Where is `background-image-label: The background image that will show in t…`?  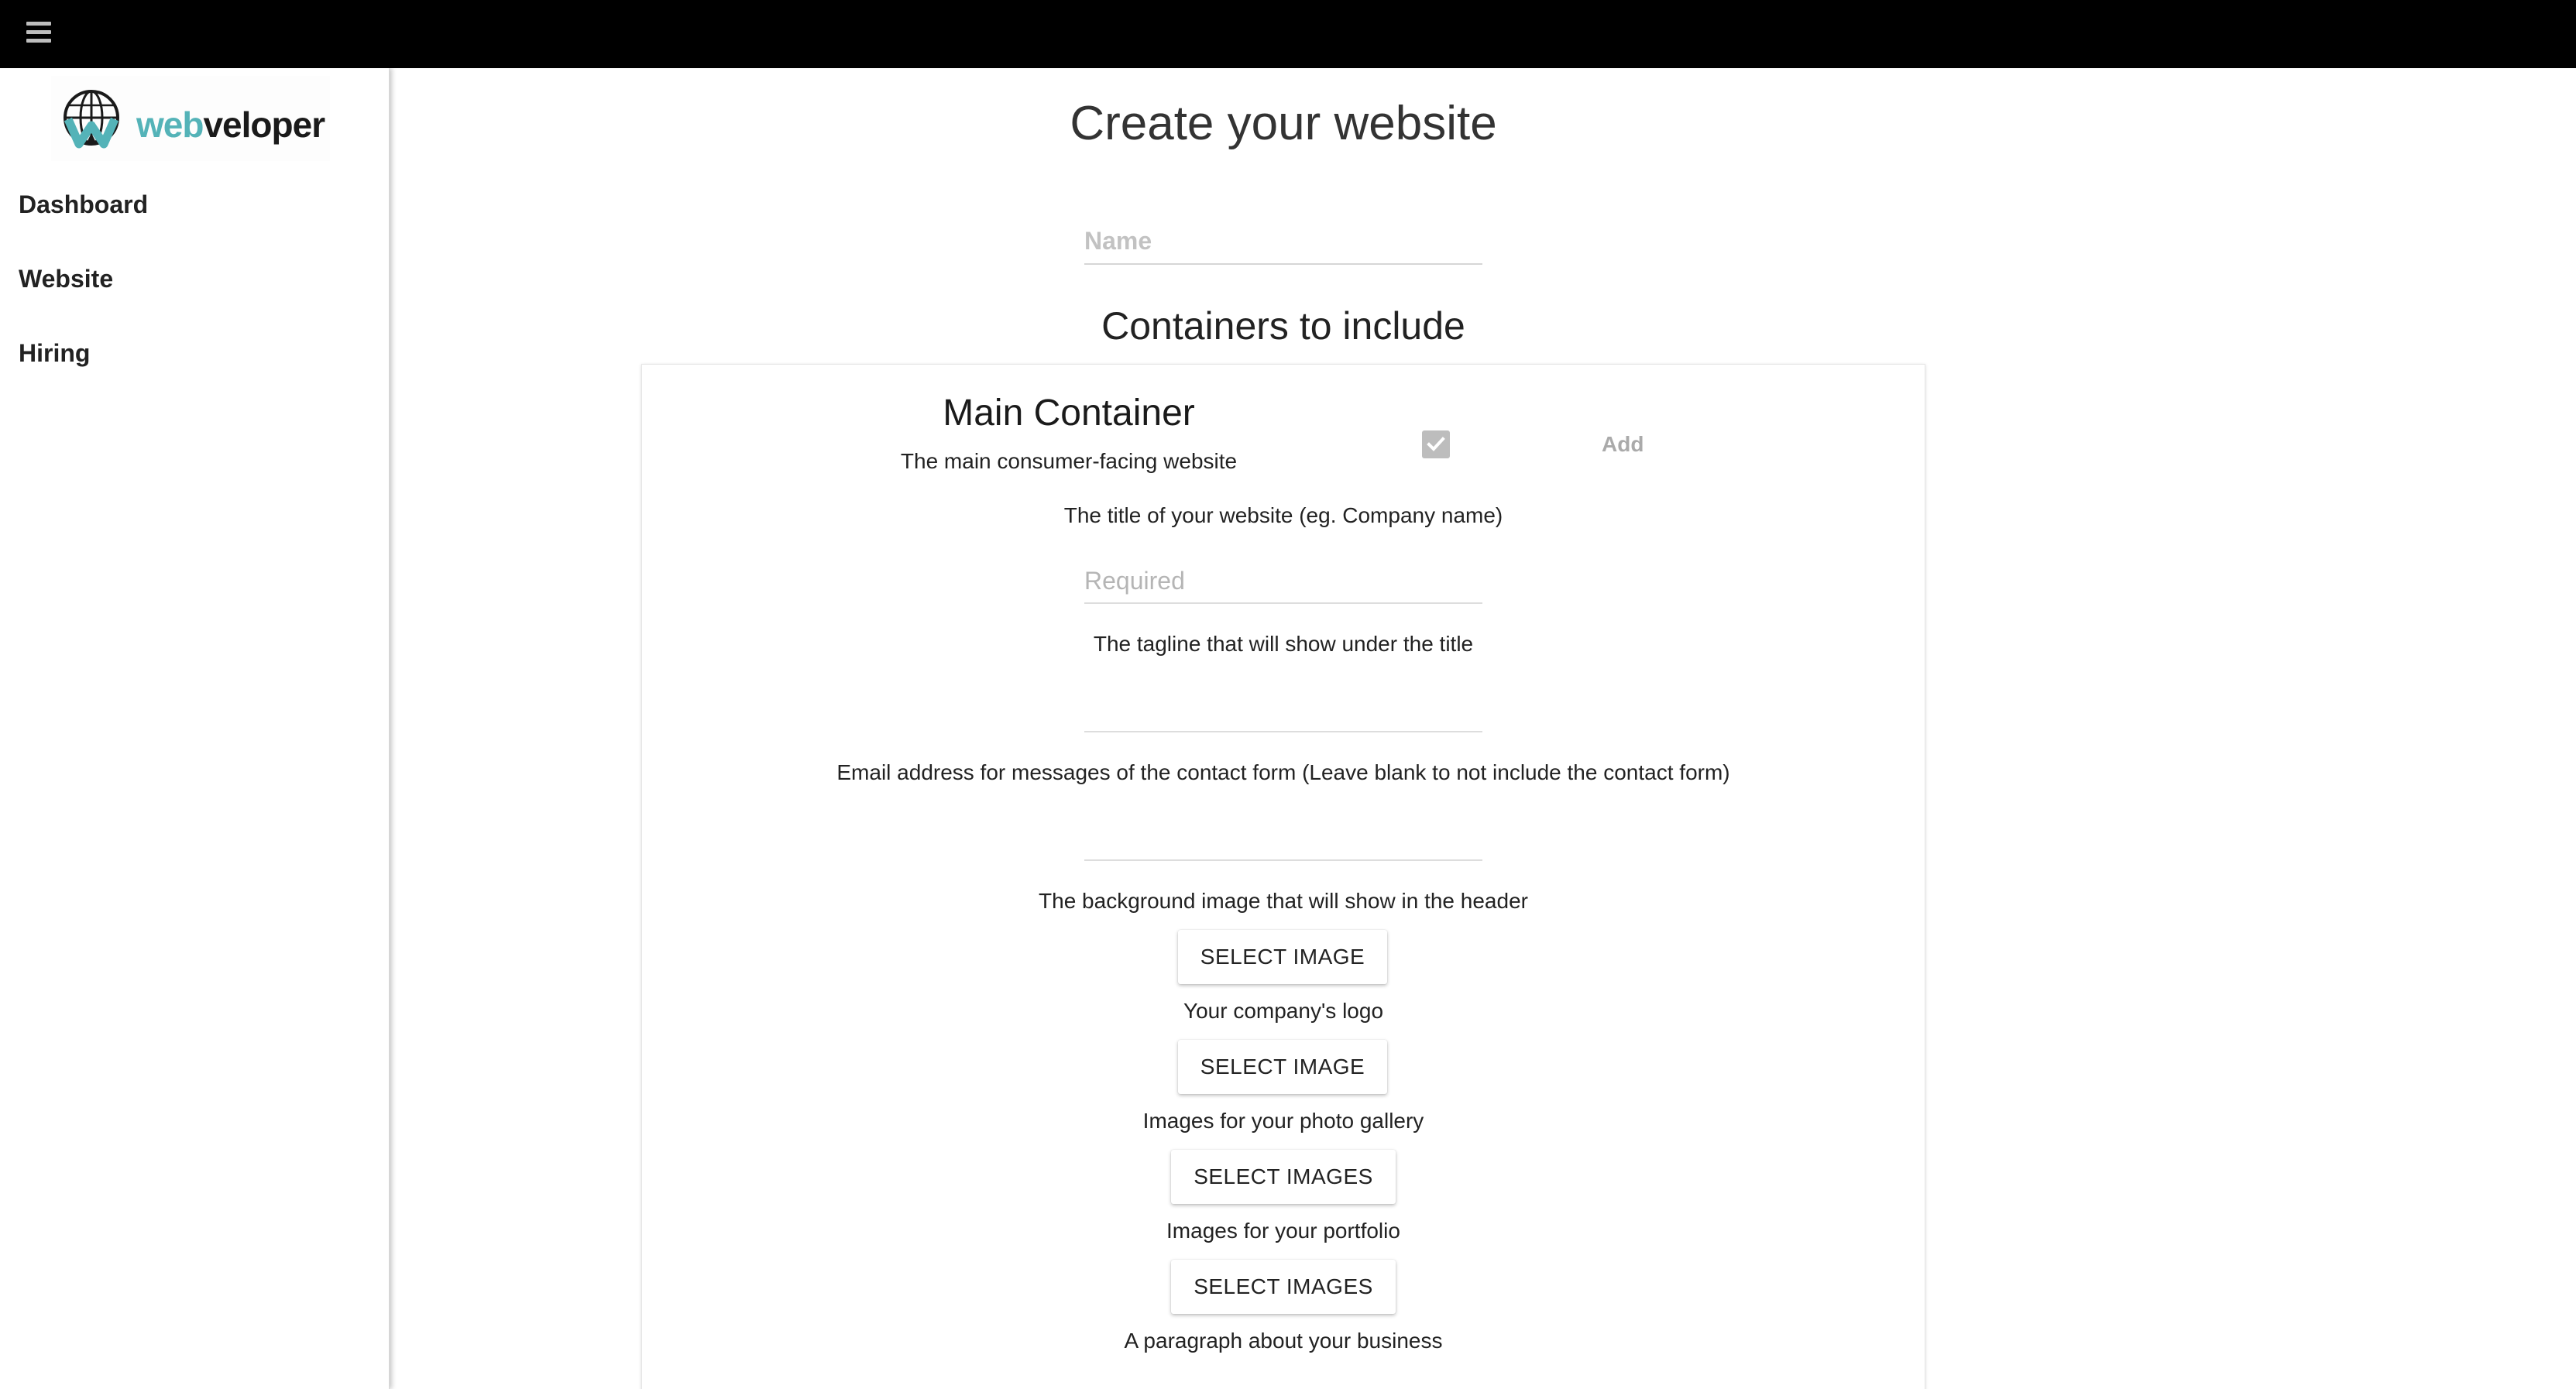
background-image-label: The background image that will show in t… is located at coordinates (1283, 901).